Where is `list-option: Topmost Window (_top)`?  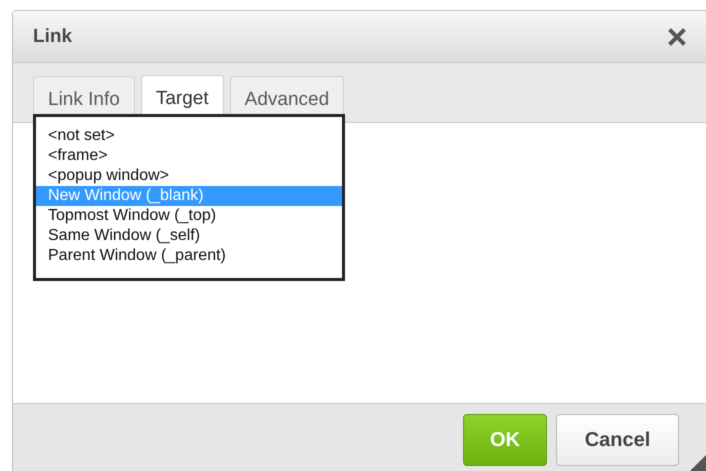 list-option: Topmost Window (_top) is located at coordinates (189, 216).